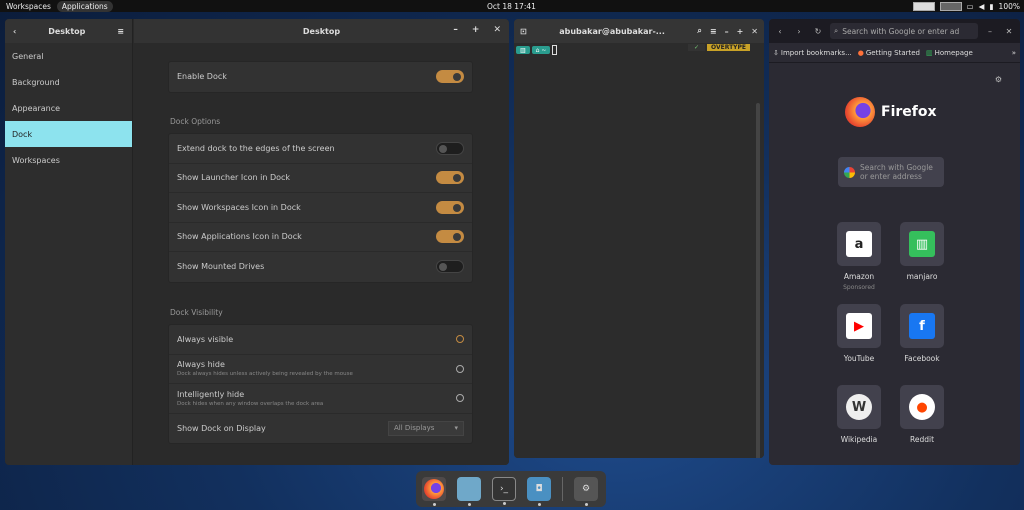 The height and width of the screenshot is (510, 1024). What do you see at coordinates (523, 31) in the screenshot?
I see `new-tab-icon: ⊡` at bounding box center [523, 31].